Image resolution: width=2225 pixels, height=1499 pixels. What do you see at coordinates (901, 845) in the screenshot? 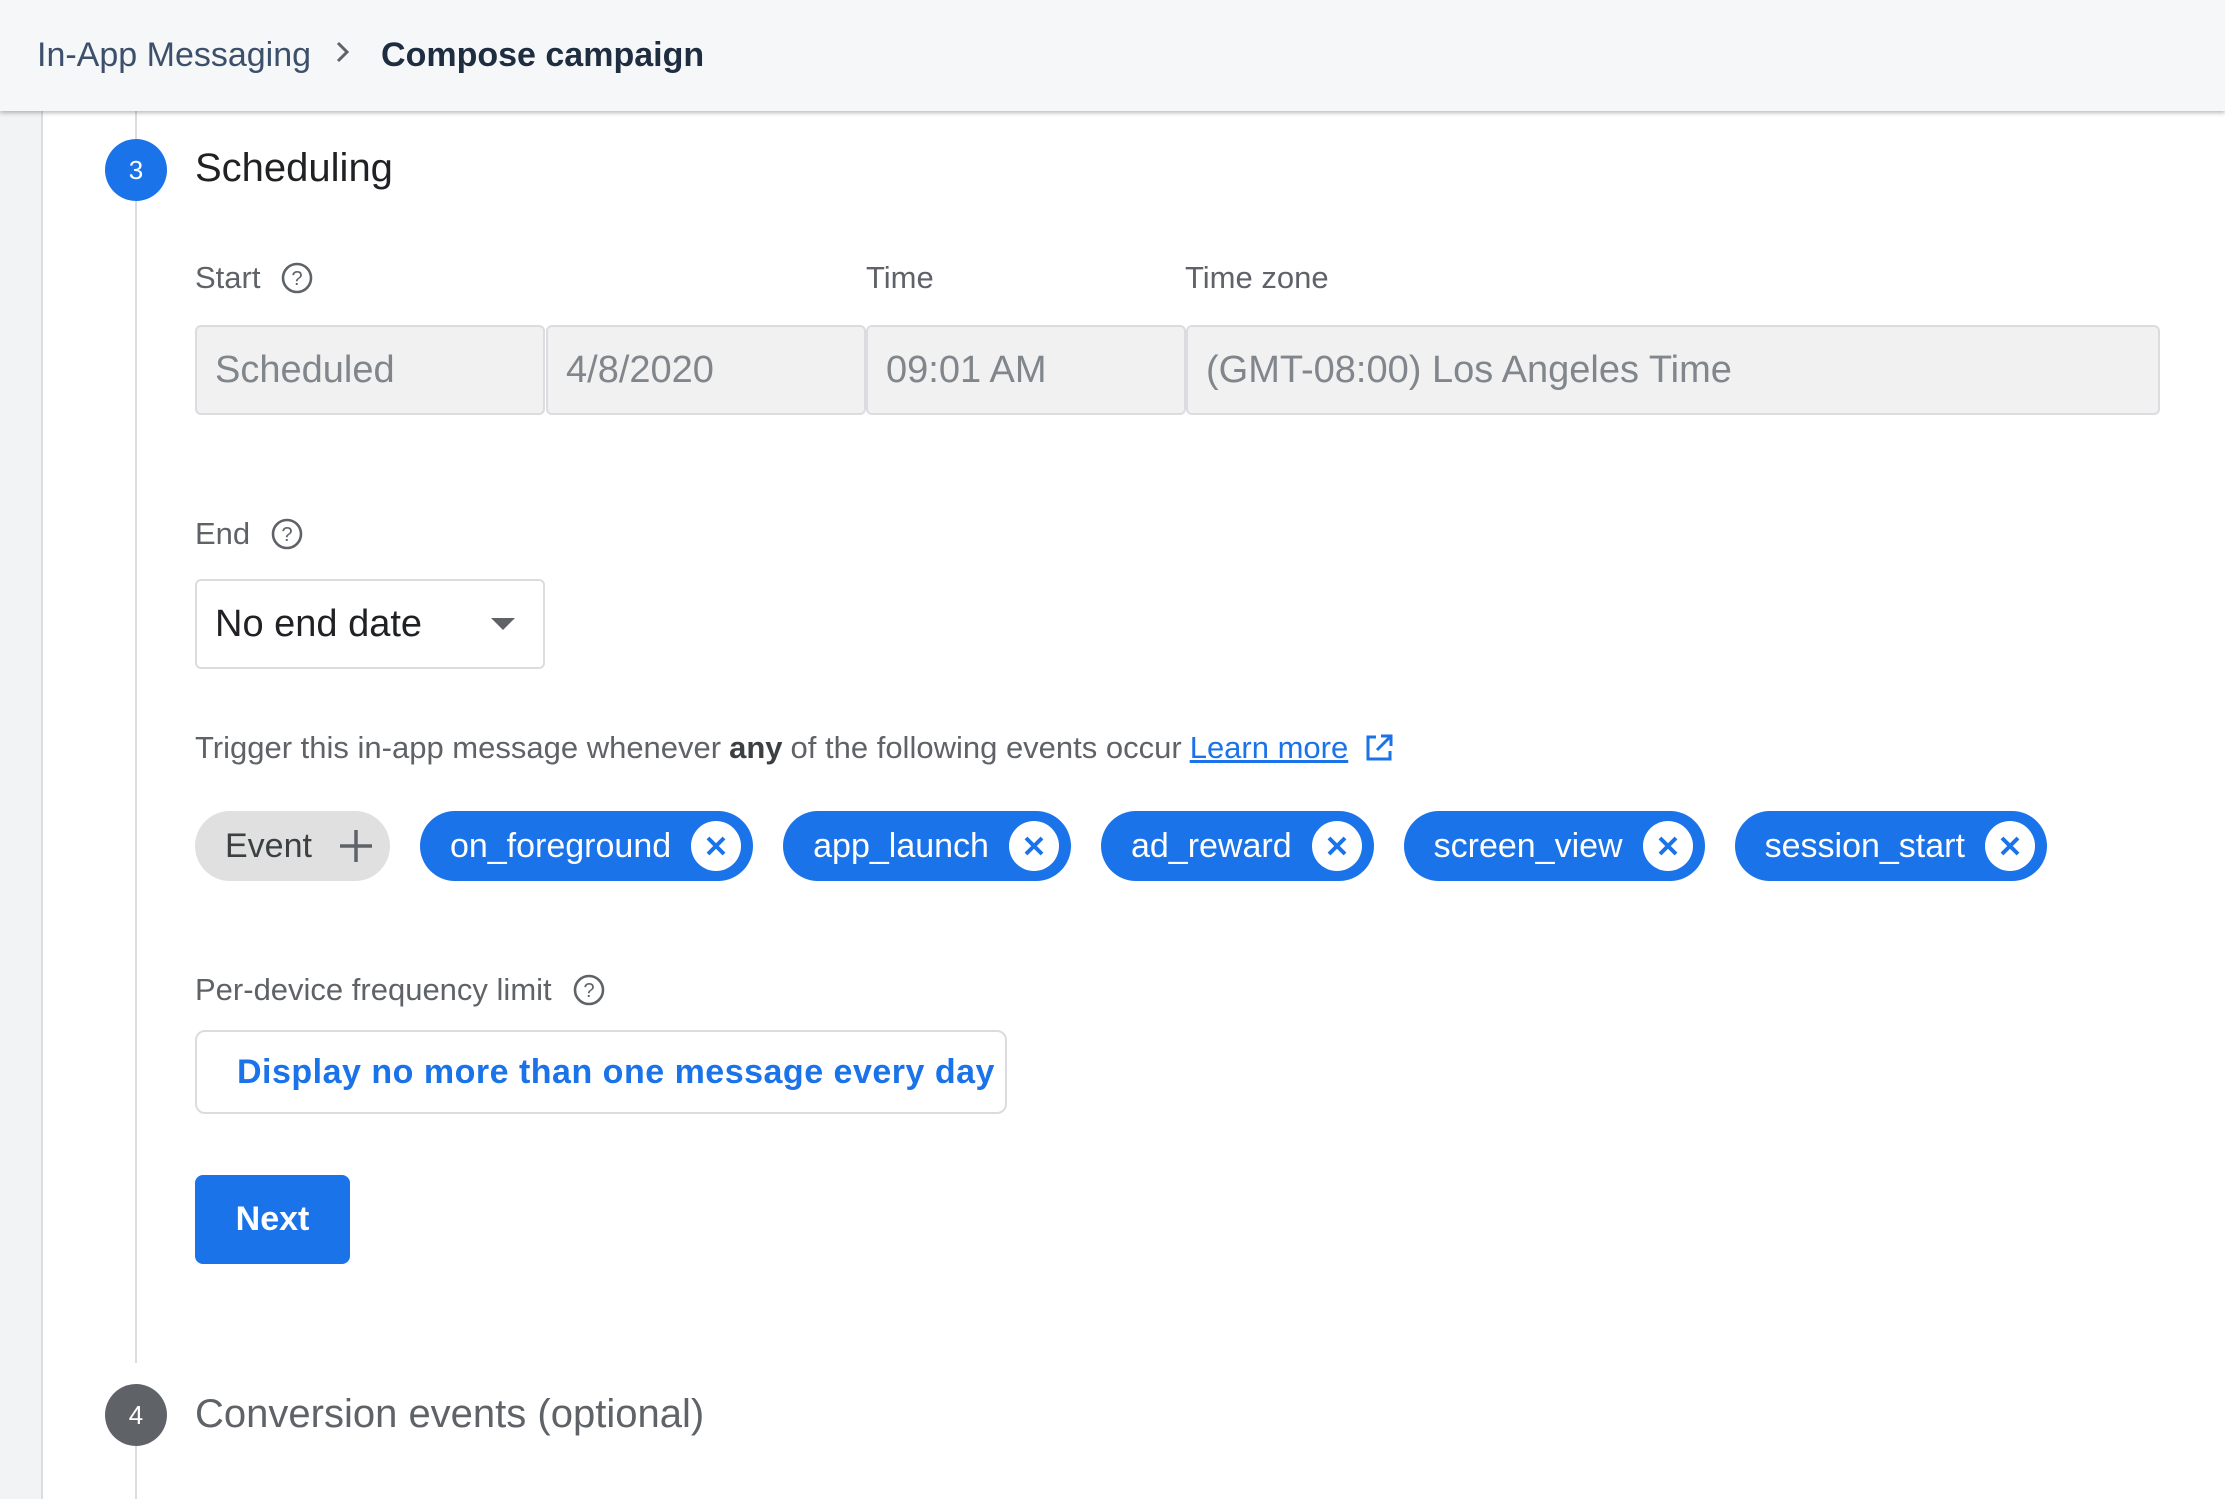
I see `event-chip-label: app_launch` at bounding box center [901, 845].